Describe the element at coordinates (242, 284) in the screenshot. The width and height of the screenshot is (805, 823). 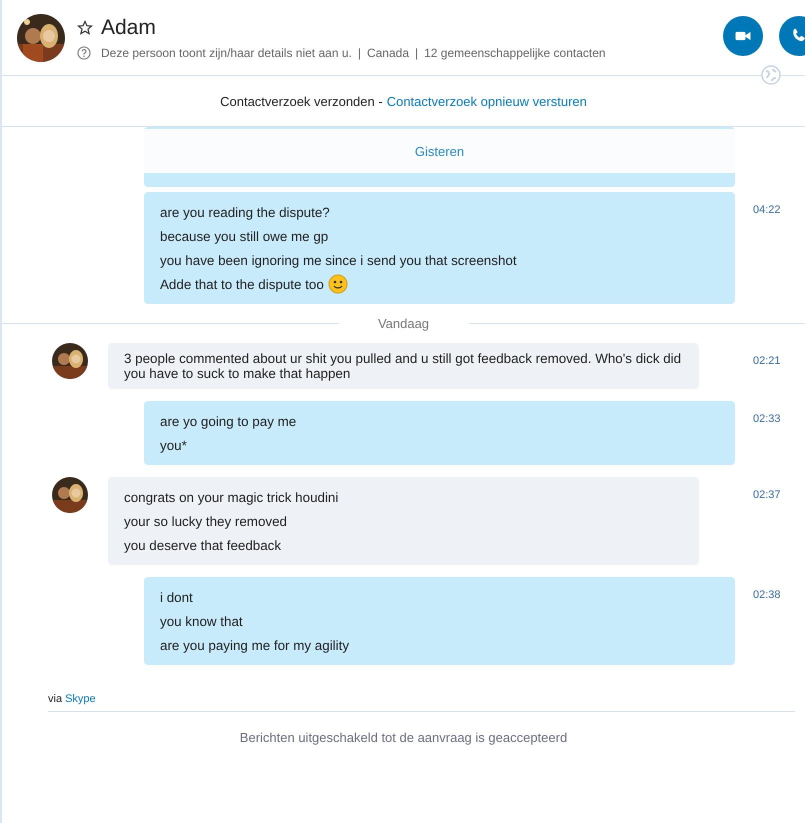
I see `message-text: Adde that to the dispute too` at that location.